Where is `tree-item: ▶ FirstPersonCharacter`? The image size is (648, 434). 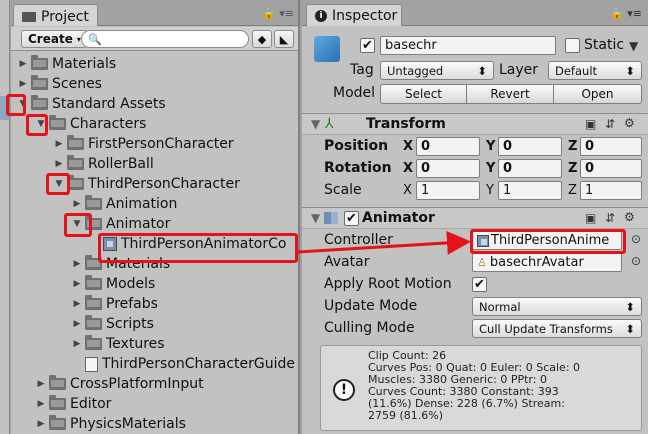
tree-item: ▶ FirstPersonCharacter is located at coordinates (143, 144).